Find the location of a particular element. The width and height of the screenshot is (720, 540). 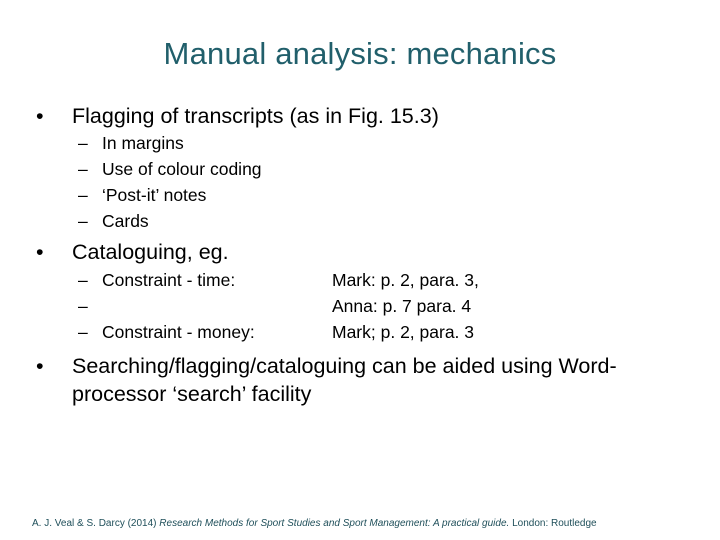

subitem-text: Use of colour coding is located at coordinates (182, 169).